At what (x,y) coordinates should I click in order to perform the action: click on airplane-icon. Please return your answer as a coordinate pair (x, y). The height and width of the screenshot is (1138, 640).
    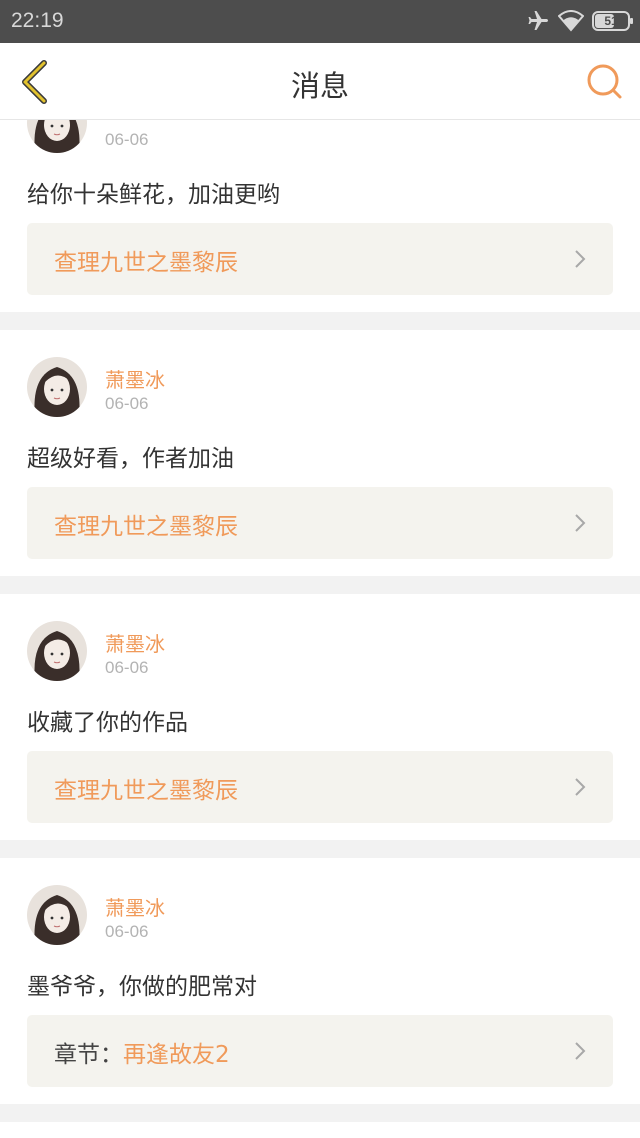
    Looking at the image, I should click on (538, 20).